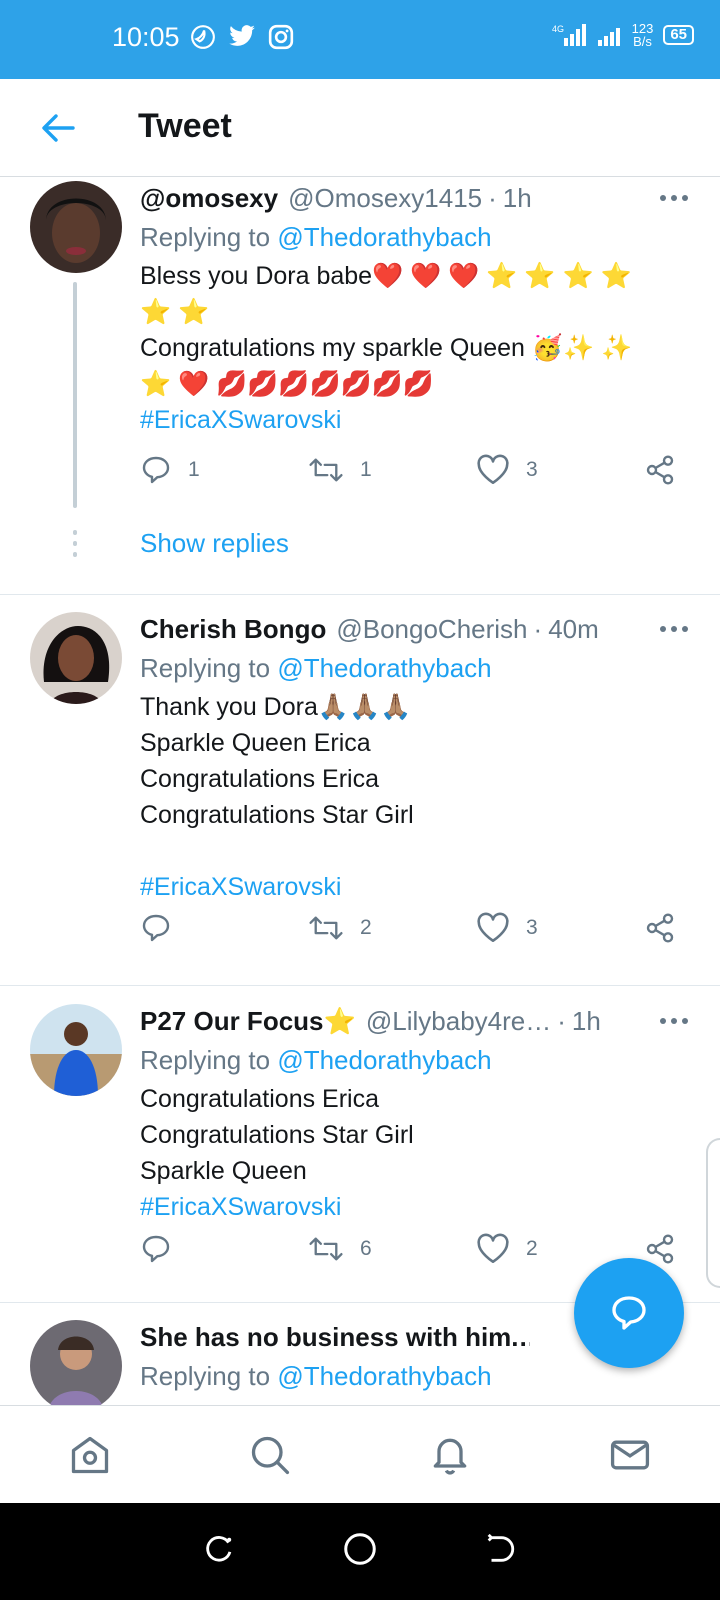 This screenshot has height=1600, width=720. Describe the element at coordinates (214, 543) in the screenshot. I see `show-replies-link: Show replies` at that location.